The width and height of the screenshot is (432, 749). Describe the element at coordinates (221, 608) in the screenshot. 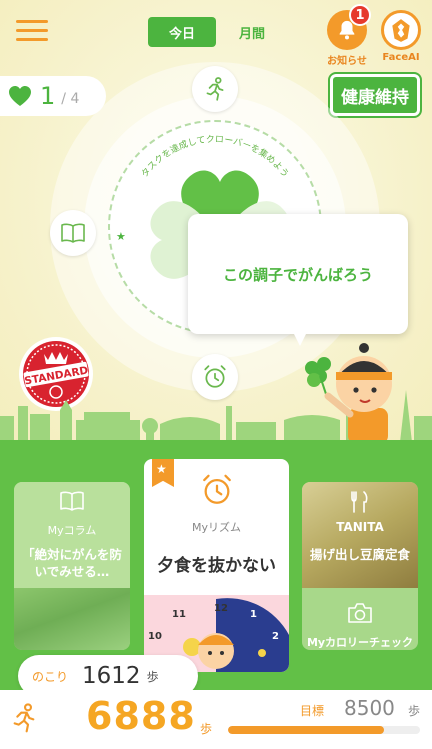

I see `clock-number-12: 12` at that location.